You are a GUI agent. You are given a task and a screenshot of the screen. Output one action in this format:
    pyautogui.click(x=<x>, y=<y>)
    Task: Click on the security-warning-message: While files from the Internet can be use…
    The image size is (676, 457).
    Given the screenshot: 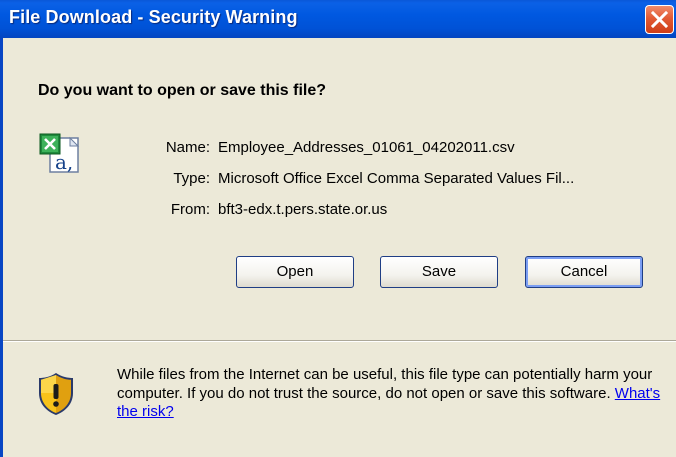 What is the action you would take?
    pyautogui.click(x=389, y=394)
    